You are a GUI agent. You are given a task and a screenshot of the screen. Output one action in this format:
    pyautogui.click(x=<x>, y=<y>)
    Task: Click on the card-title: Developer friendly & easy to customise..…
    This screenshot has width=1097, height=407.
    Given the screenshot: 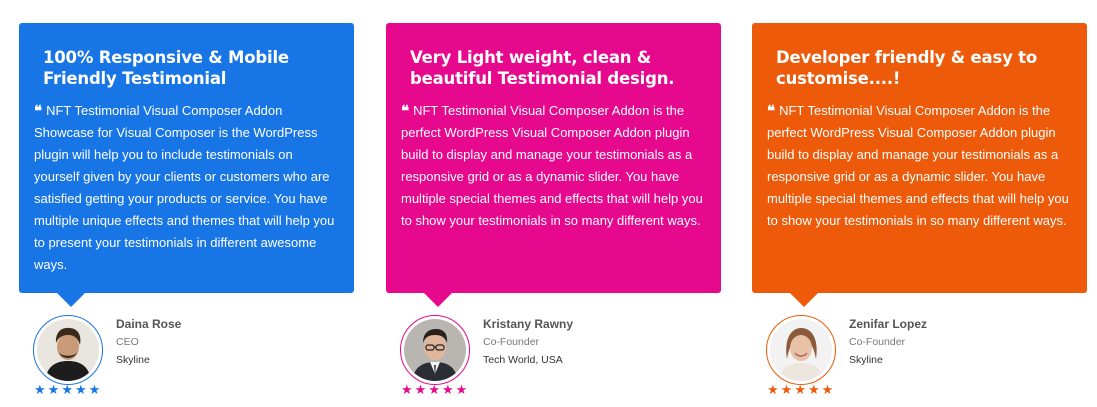 What is the action you would take?
    pyautogui.click(x=906, y=68)
    